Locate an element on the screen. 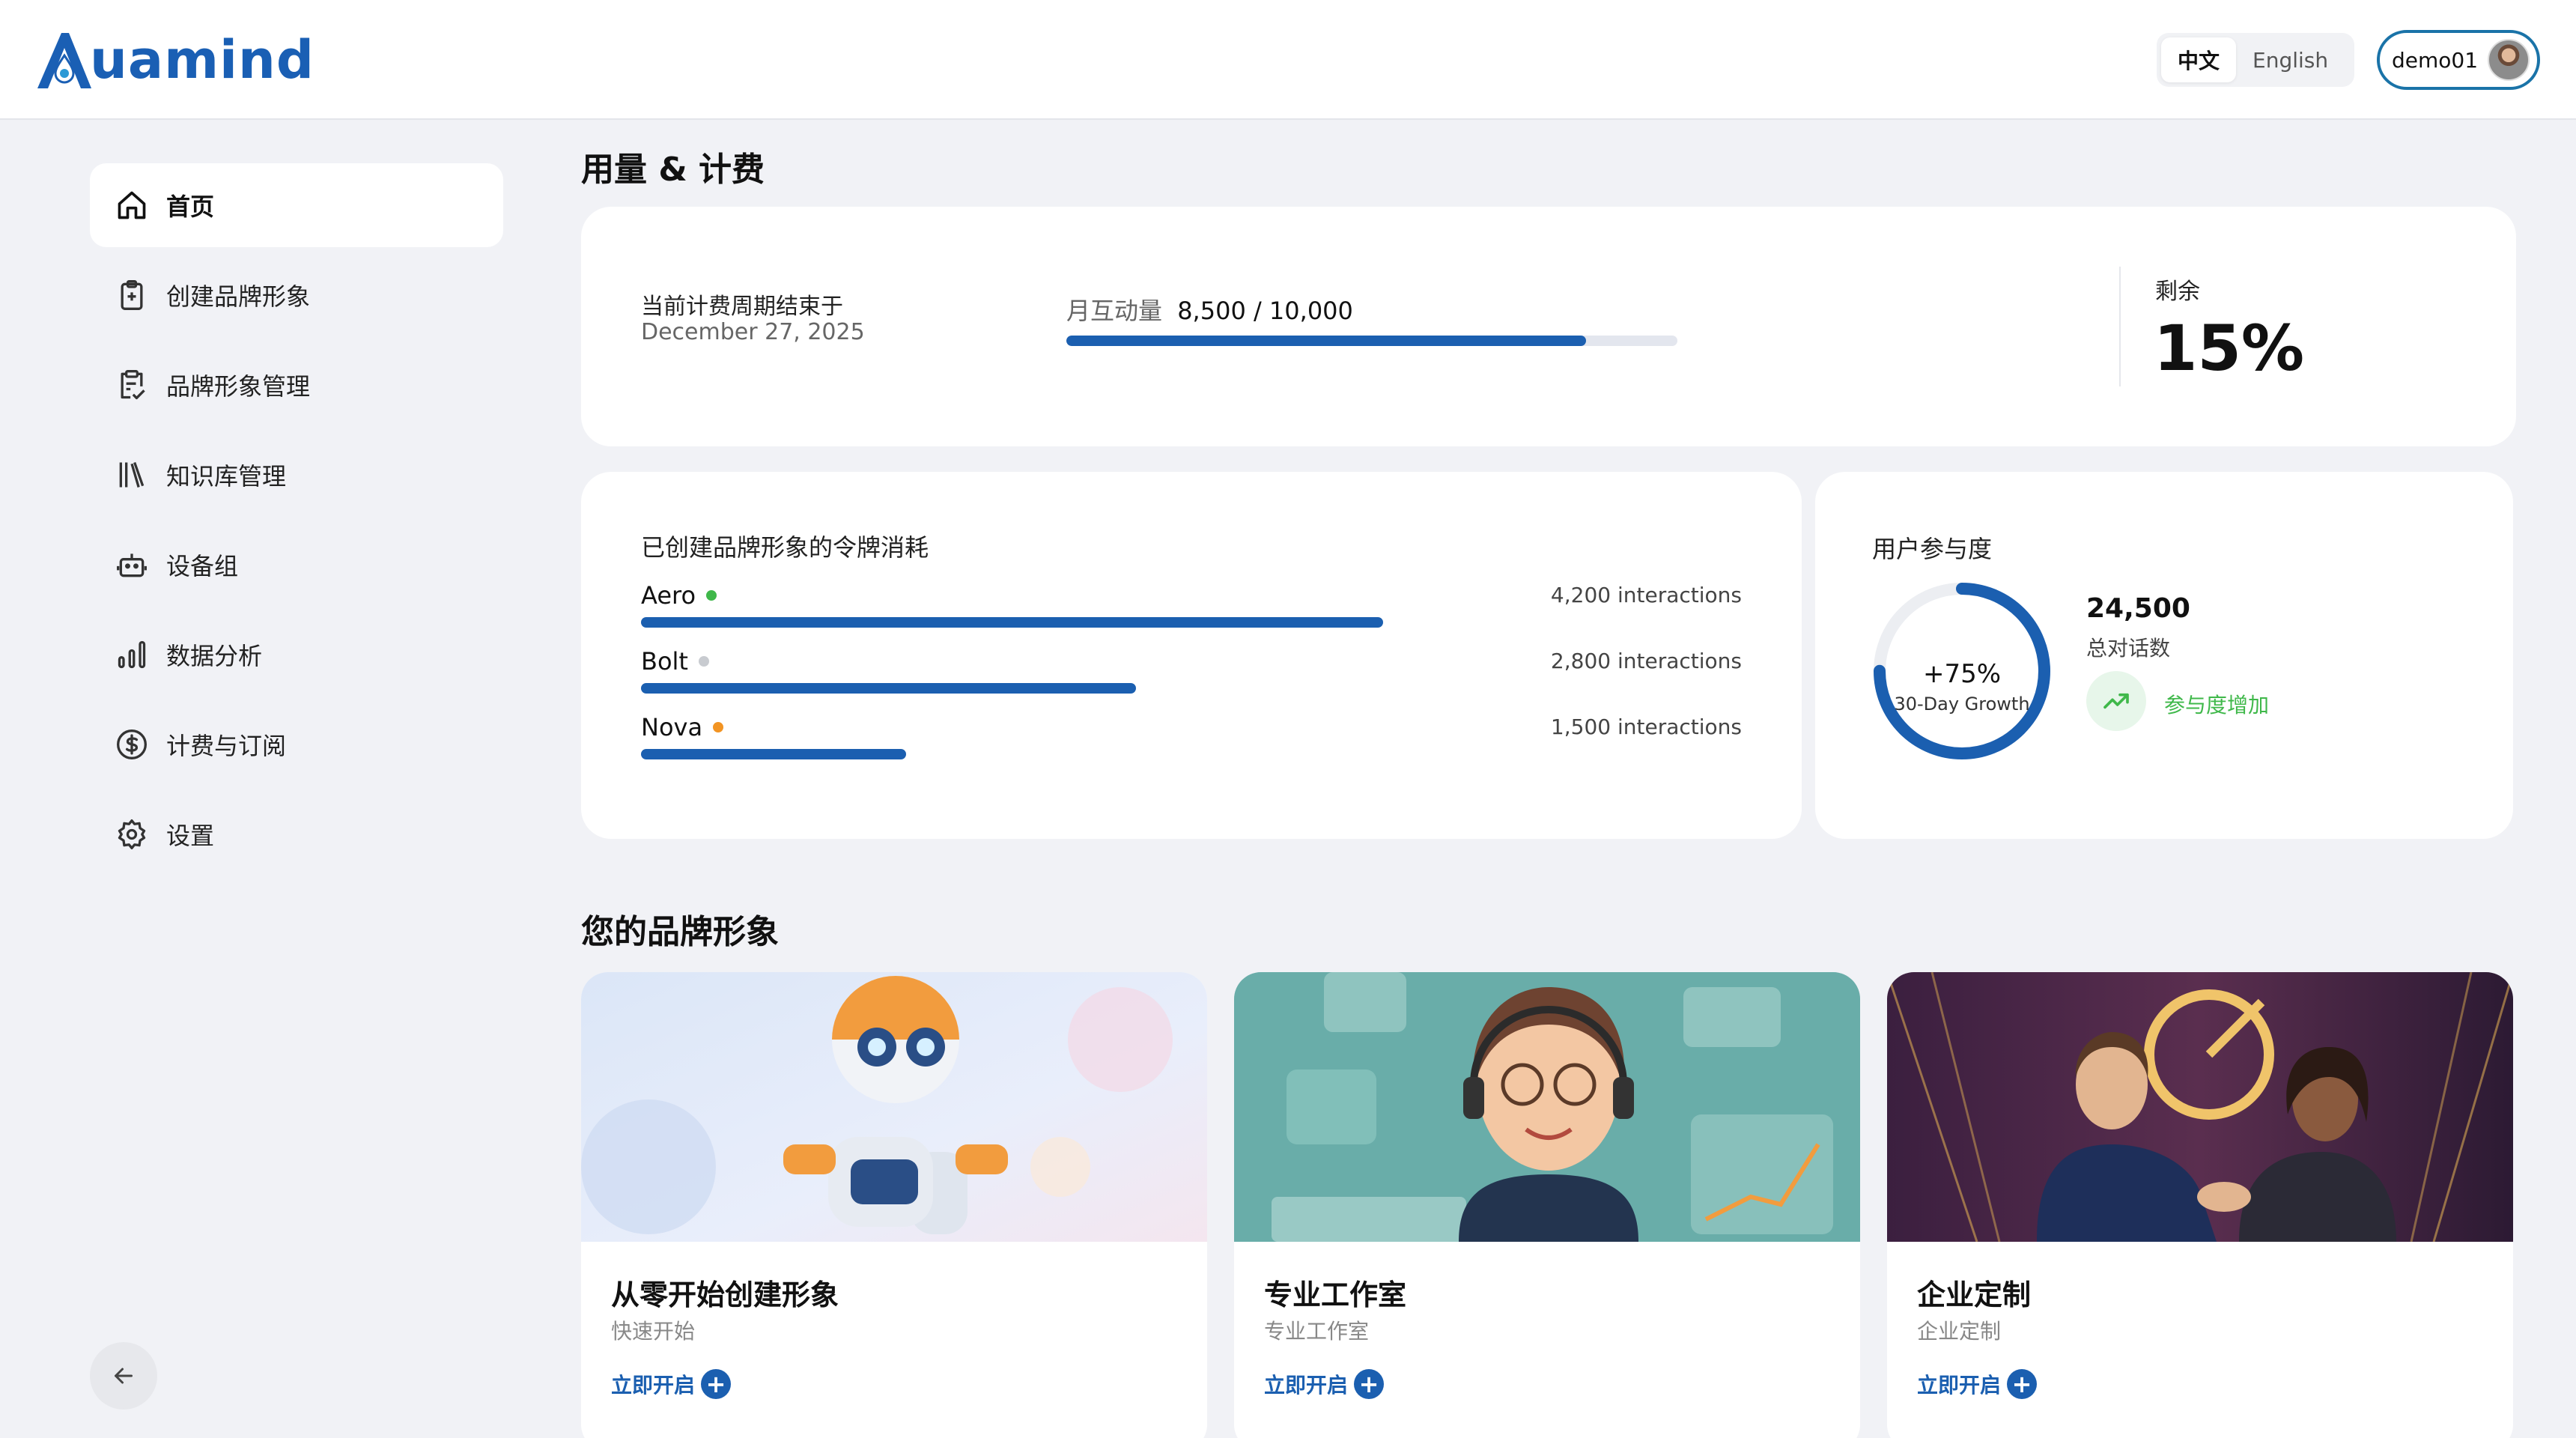  brand-card-title: 专业工作室 is located at coordinates (1335, 1294).